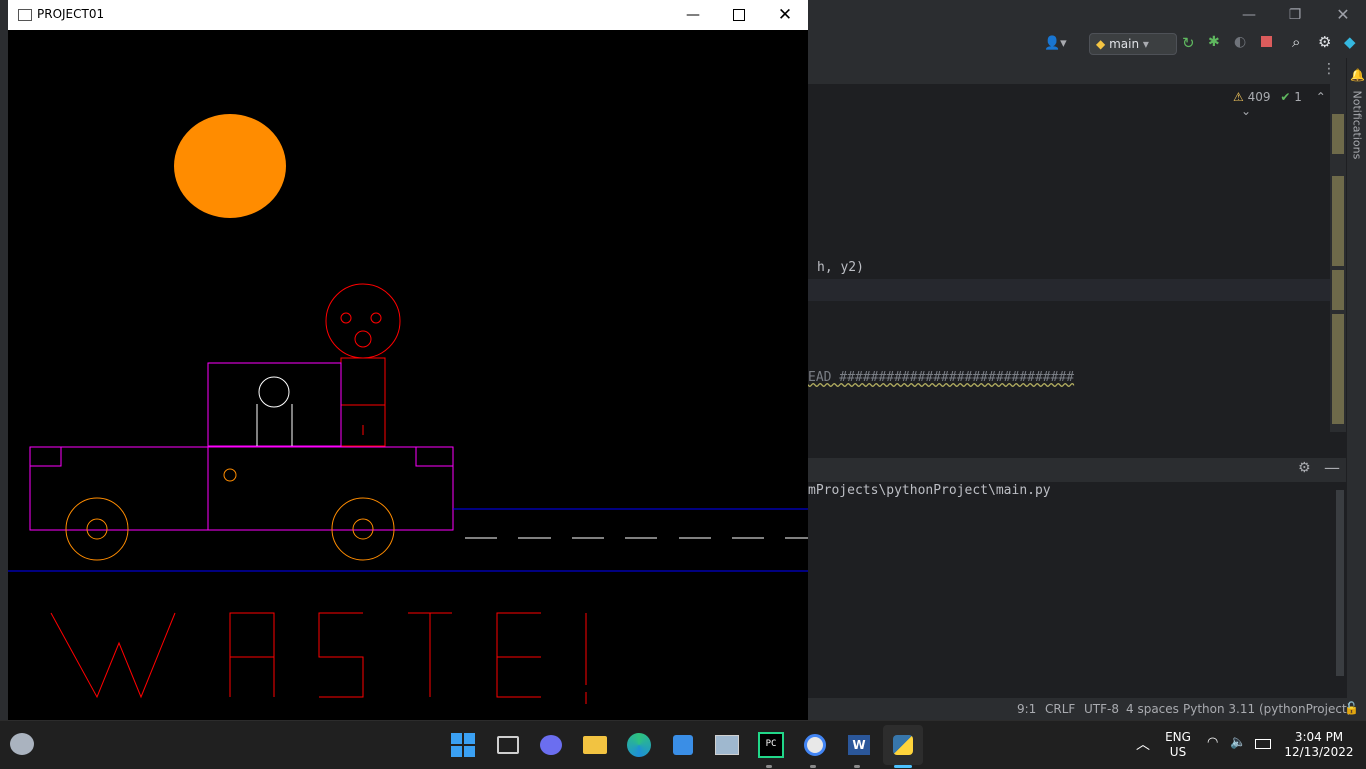  Describe the element at coordinates (1077, 445) in the screenshot. I see `panel-divider` at that location.